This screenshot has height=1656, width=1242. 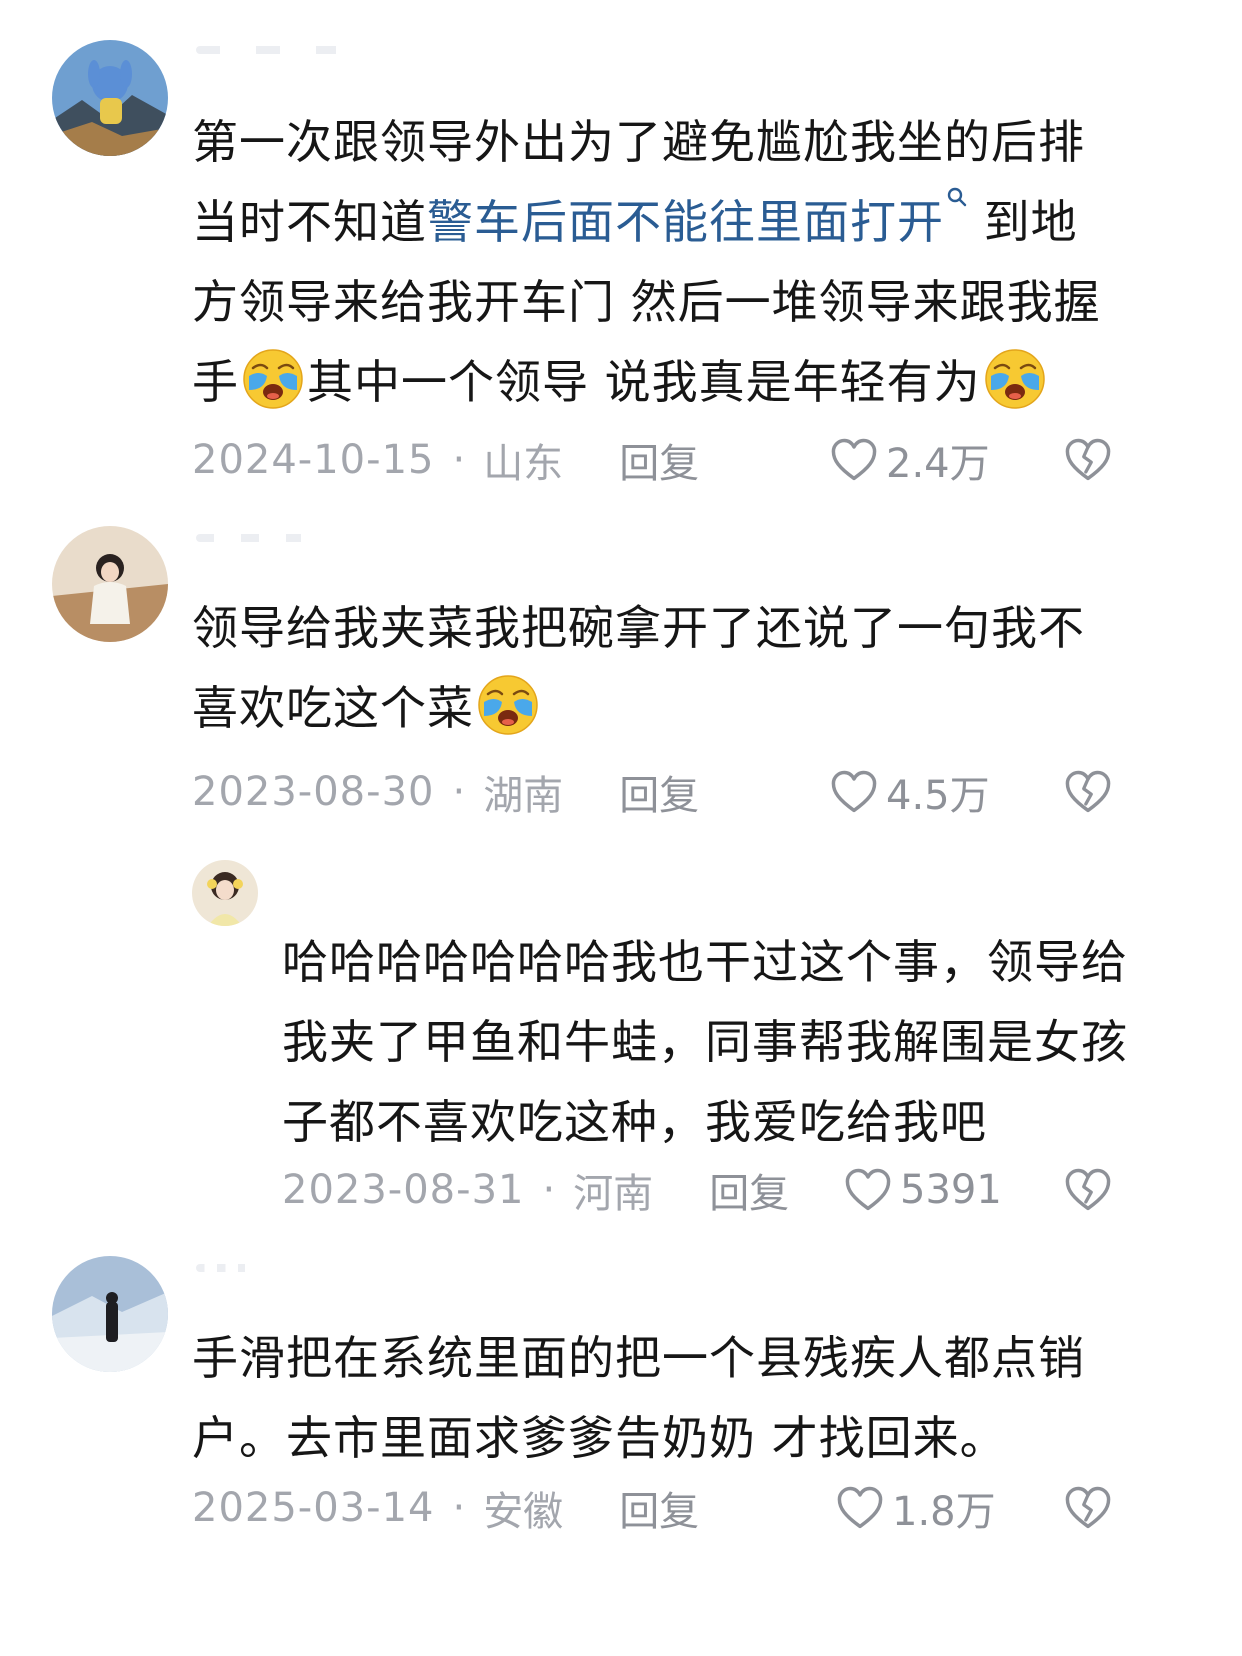 I want to click on comment-date: 2024-10-15, so click(x=313, y=460).